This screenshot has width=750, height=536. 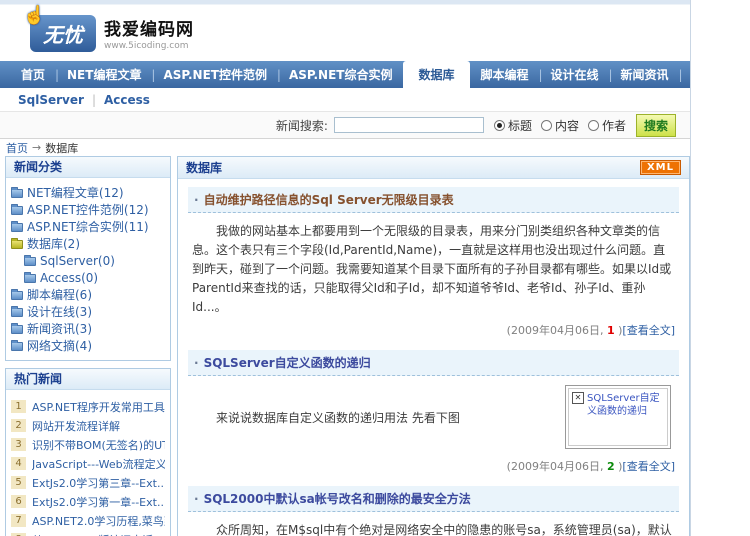 What do you see at coordinates (146, 46) in the screenshot?
I see `site-url: www.5icoding.com` at bounding box center [146, 46].